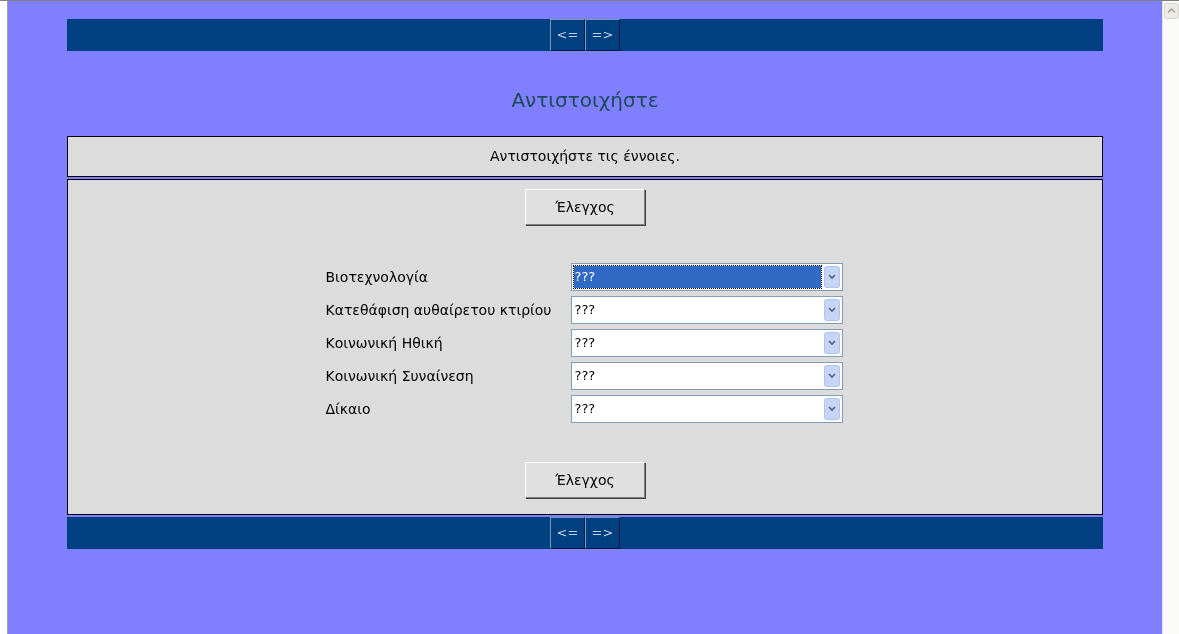  Describe the element at coordinates (384, 343) in the screenshot. I see `concept-label: Κοινωνική Ηθική` at that location.